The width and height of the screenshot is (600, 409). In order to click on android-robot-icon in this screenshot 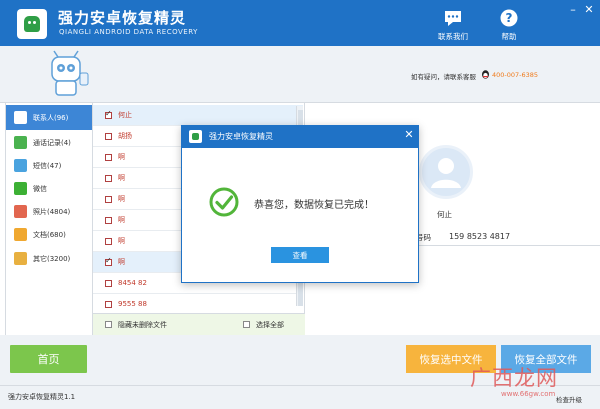, I will do `click(32, 24)`.